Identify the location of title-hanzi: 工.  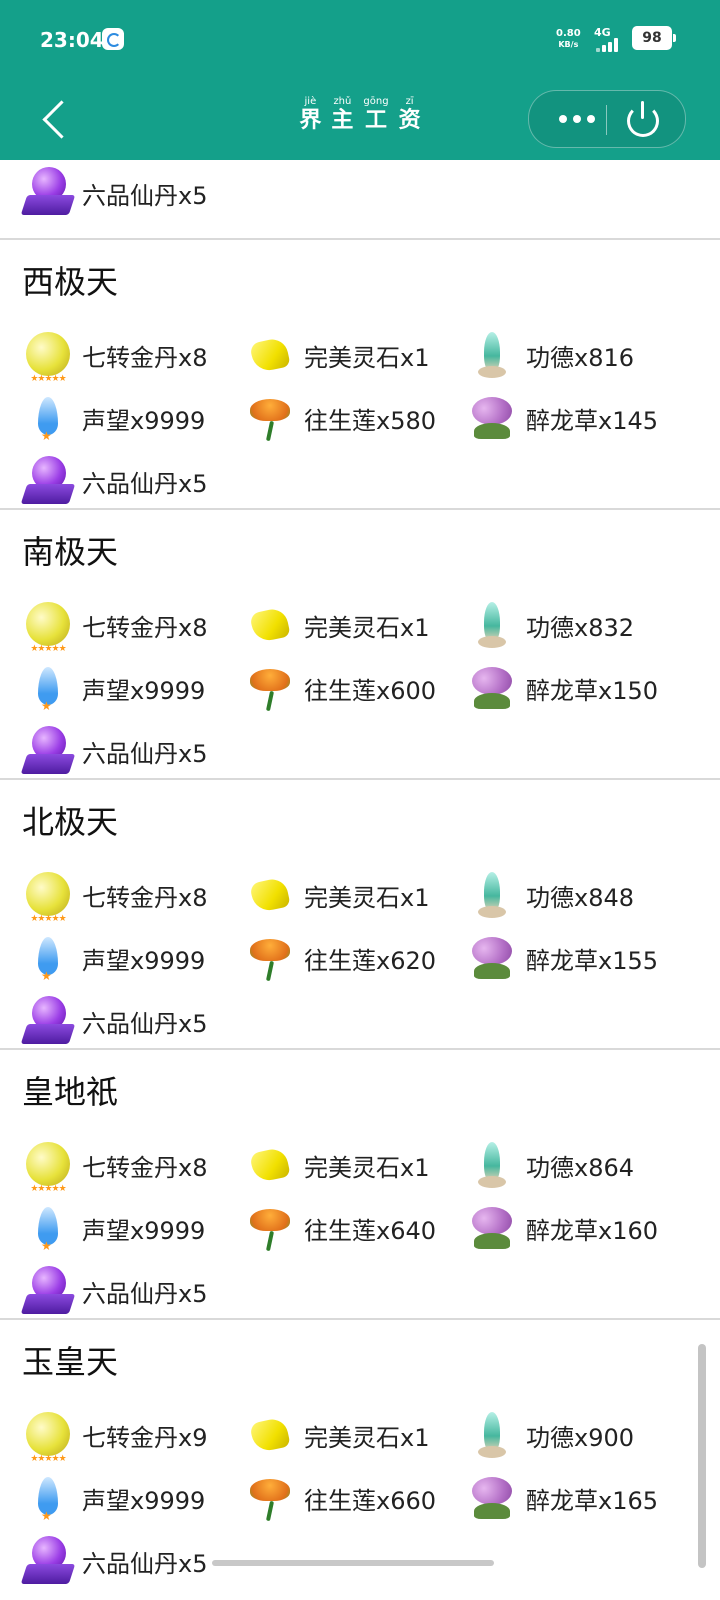
(375, 120).